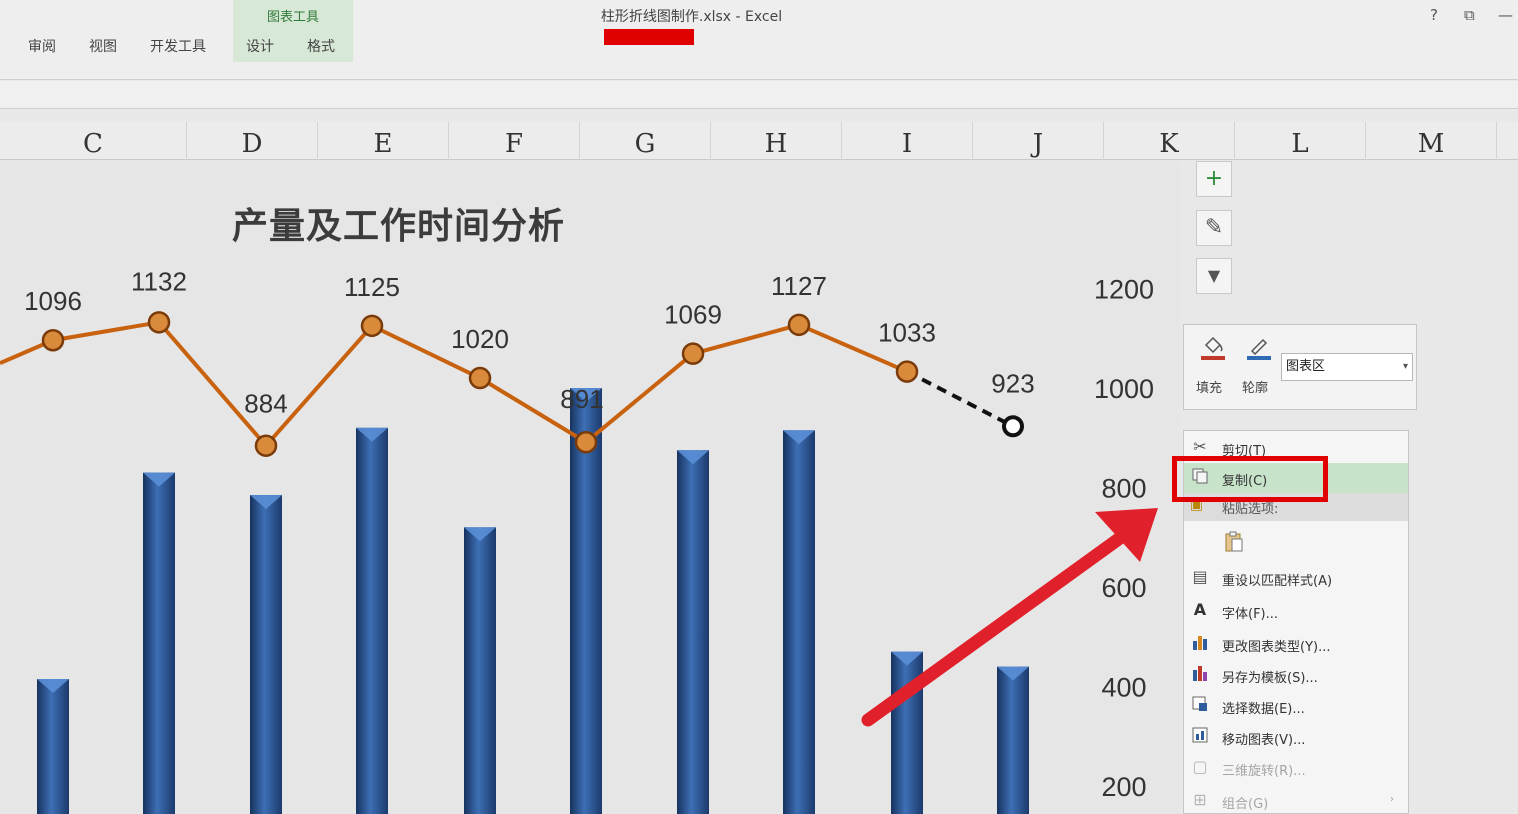 The height and width of the screenshot is (814, 1518). I want to click on chart-element-select-value: 图表区, so click(1306, 366).